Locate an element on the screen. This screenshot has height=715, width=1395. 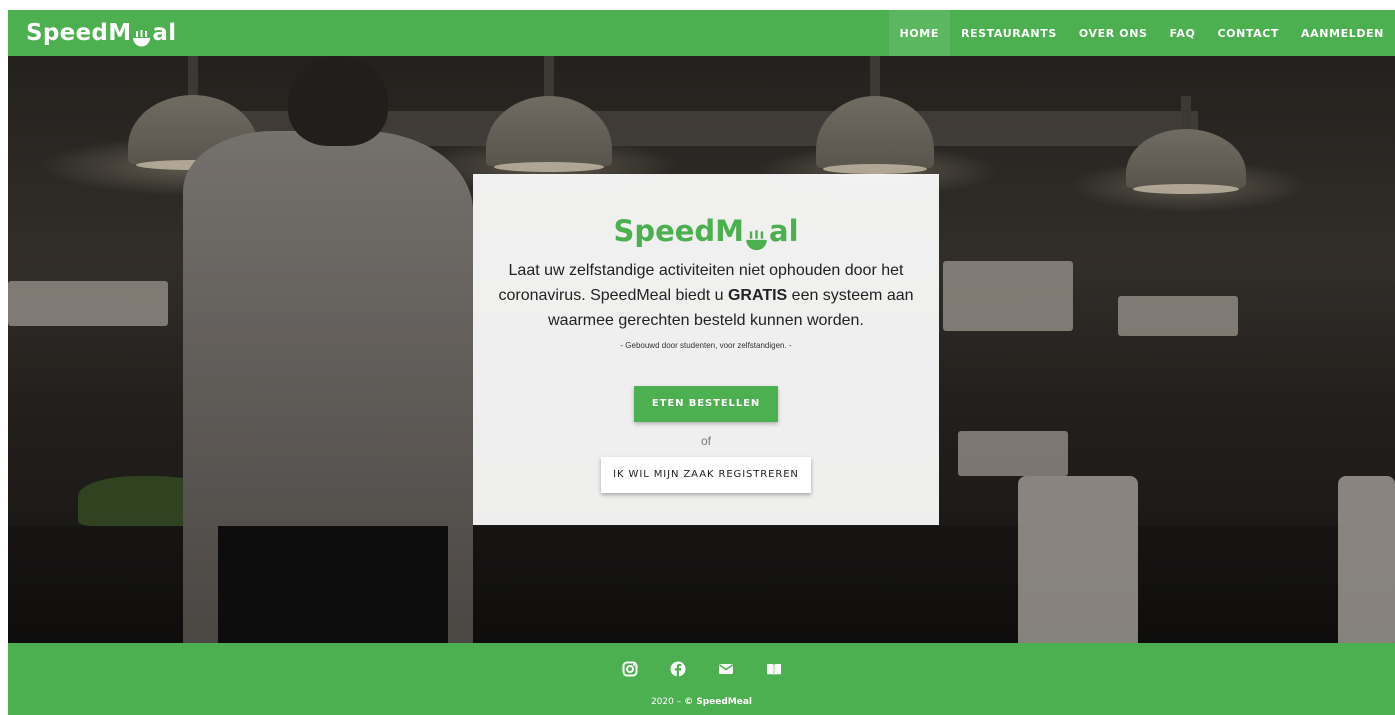
book-icon is located at coordinates (774, 669).